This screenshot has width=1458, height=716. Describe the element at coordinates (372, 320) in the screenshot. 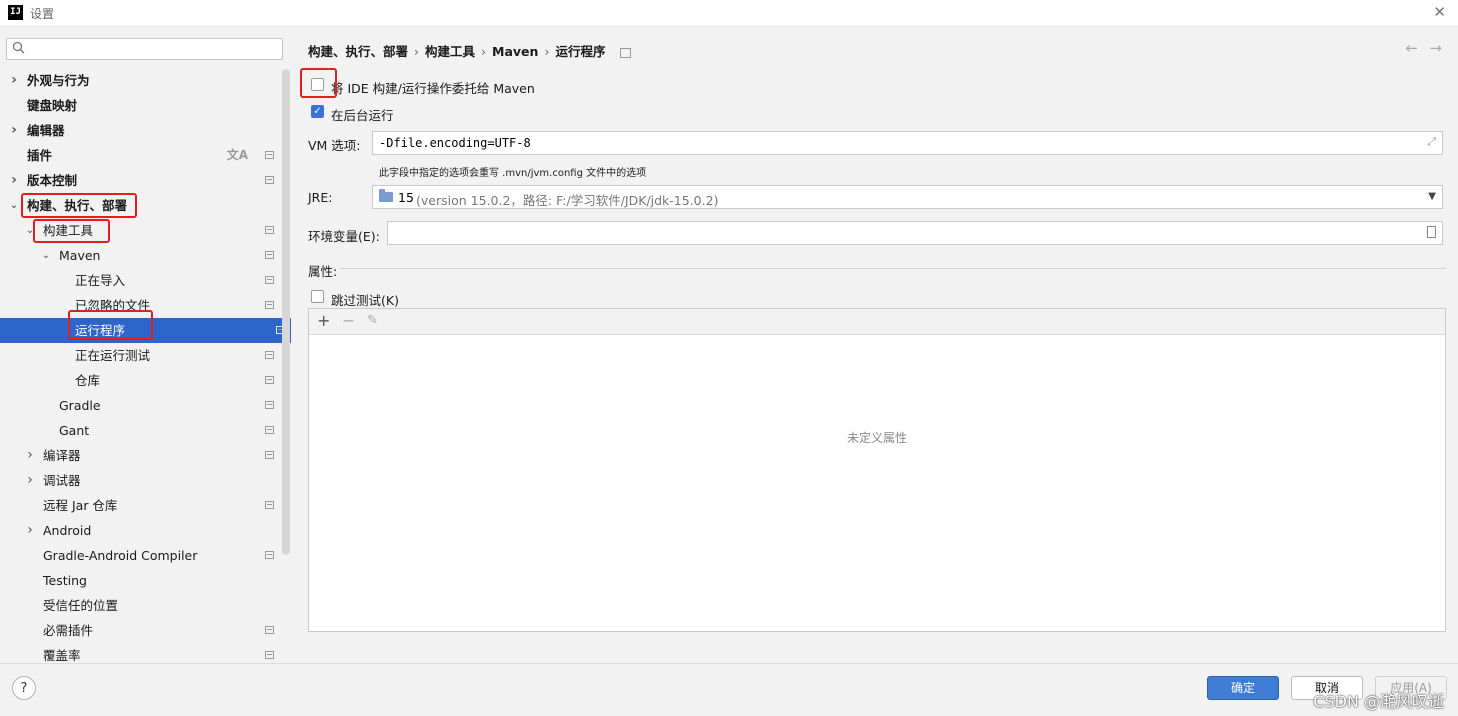

I see `edit-icon: ✎` at that location.